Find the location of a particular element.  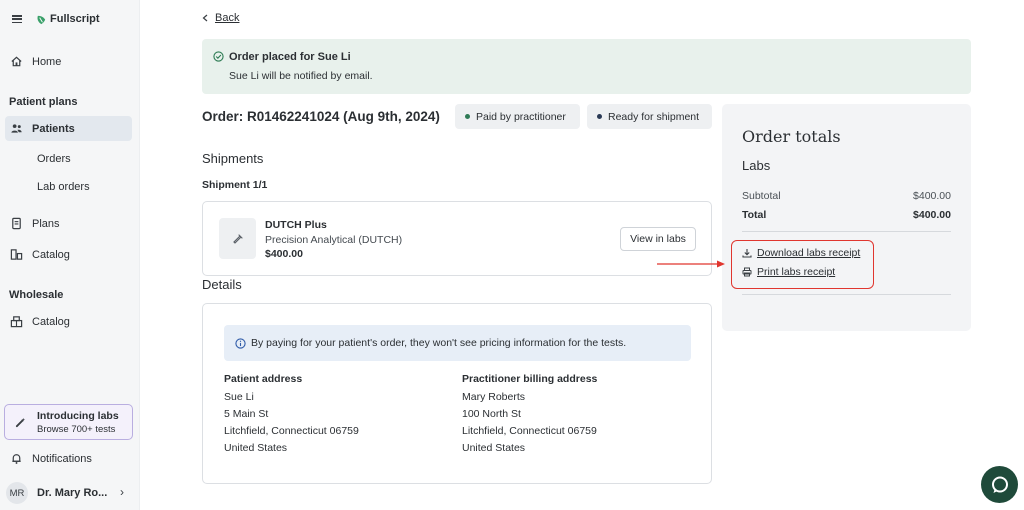

item-vendor: Precision Analytical (DUTCH) is located at coordinates (334, 240).